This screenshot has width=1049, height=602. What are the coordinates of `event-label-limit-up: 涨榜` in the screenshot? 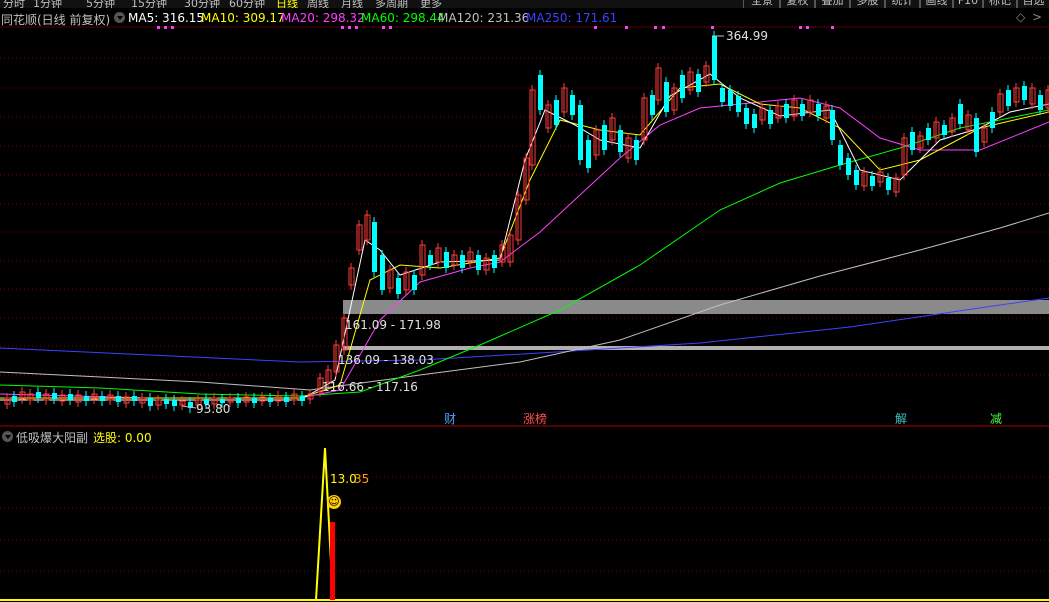 It's located at (535, 418).